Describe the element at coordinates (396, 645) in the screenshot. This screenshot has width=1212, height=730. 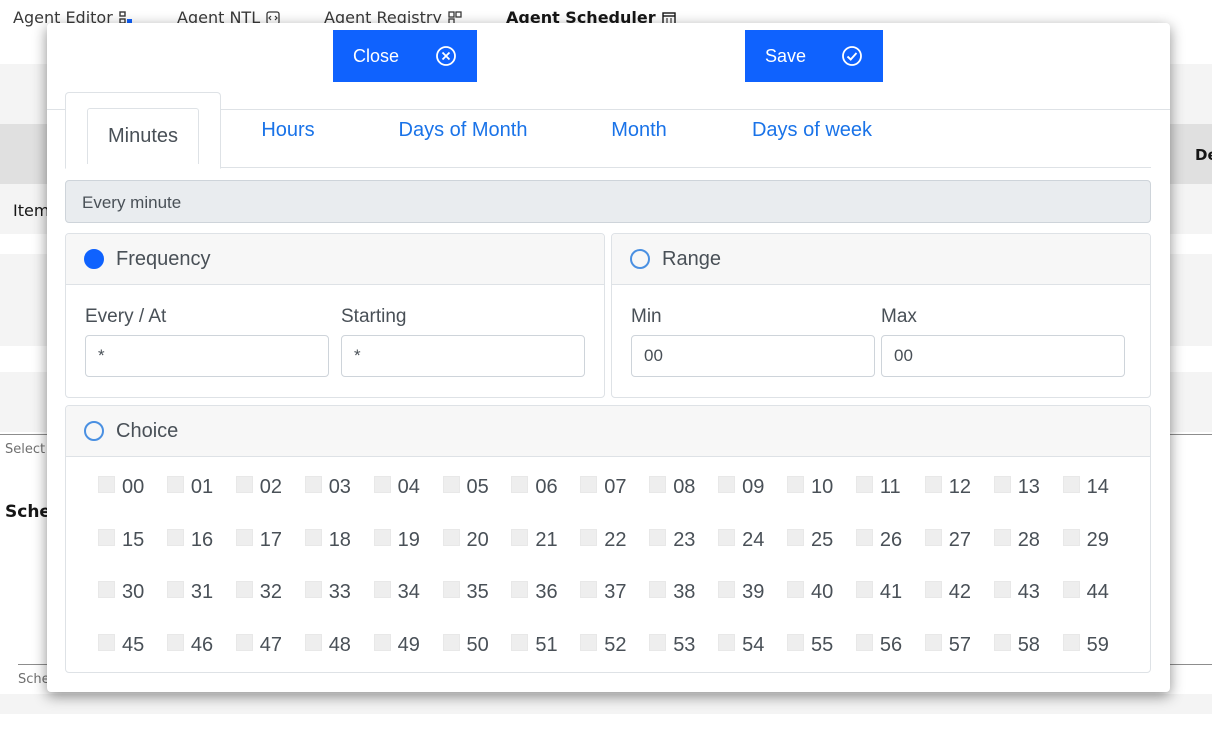
I see `minute-option-49: 49` at that location.